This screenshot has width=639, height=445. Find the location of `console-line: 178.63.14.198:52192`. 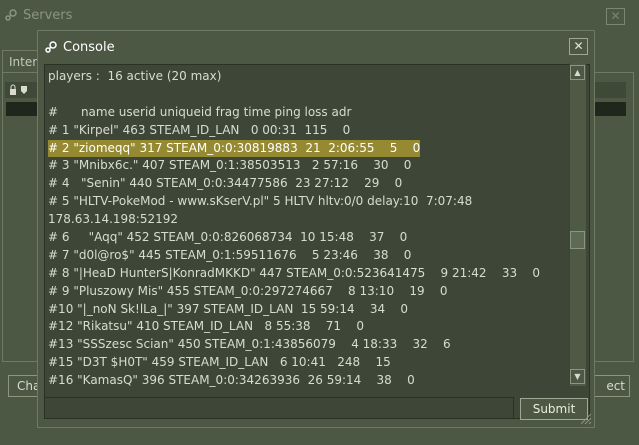

console-line: 178.63.14.198:52192 is located at coordinates (113, 219).